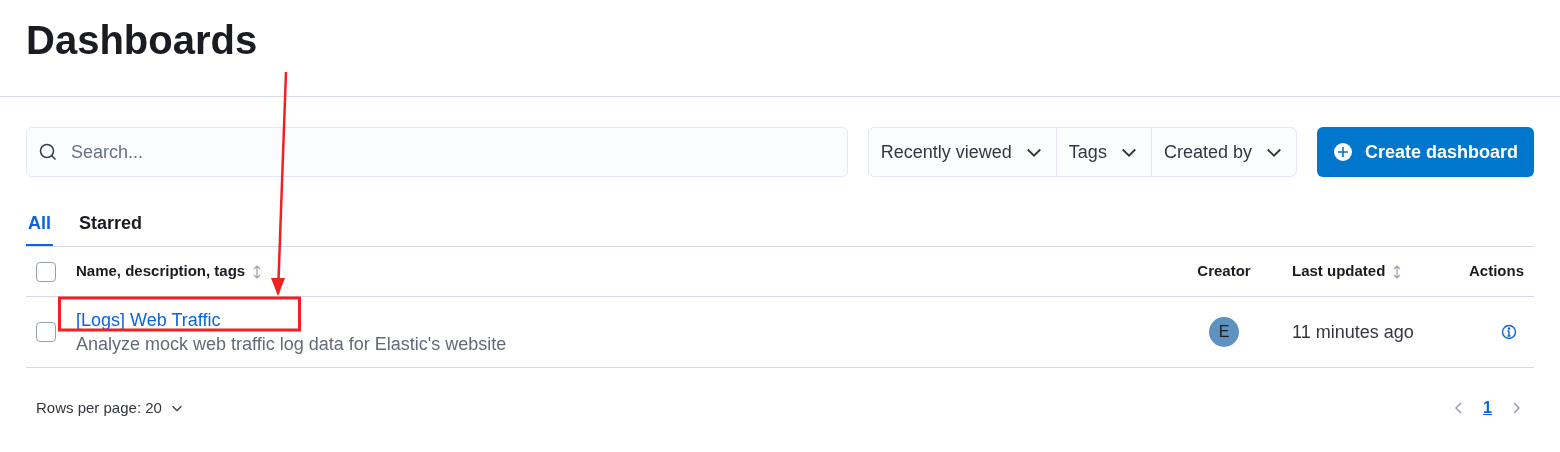 This screenshot has height=452, width=1560. What do you see at coordinates (1487, 408) in the screenshot?
I see `page-number: 1` at bounding box center [1487, 408].